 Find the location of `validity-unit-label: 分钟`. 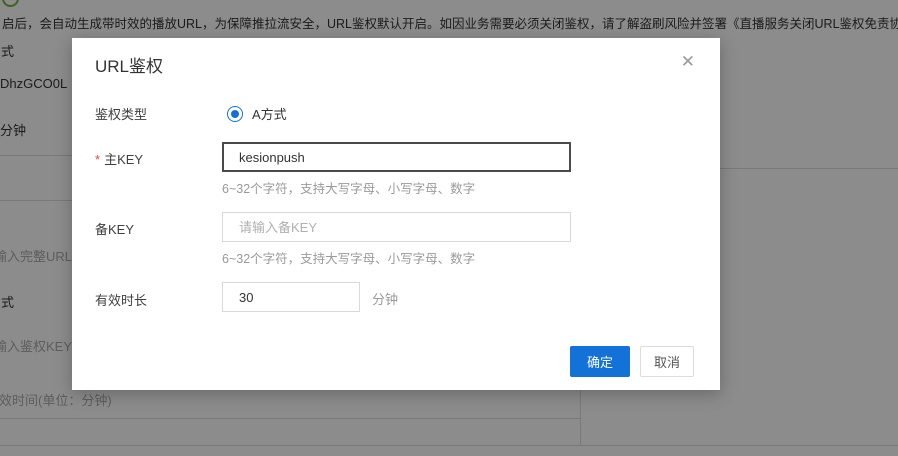

validity-unit-label: 分钟 is located at coordinates (385, 299).